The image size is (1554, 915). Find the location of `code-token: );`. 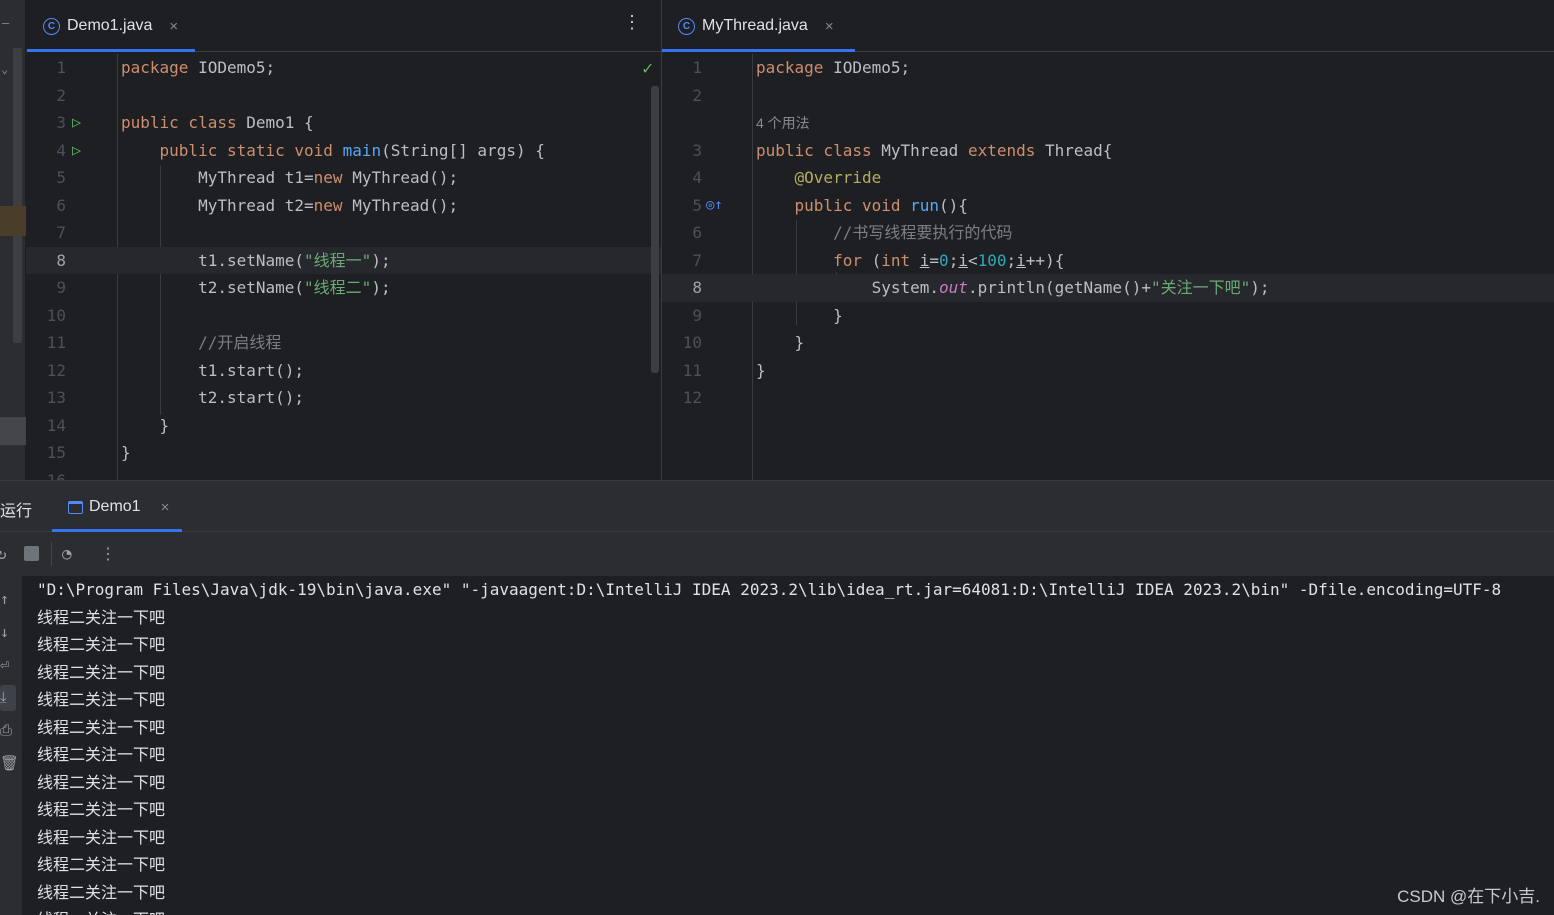

code-token: ); is located at coordinates (1260, 287).